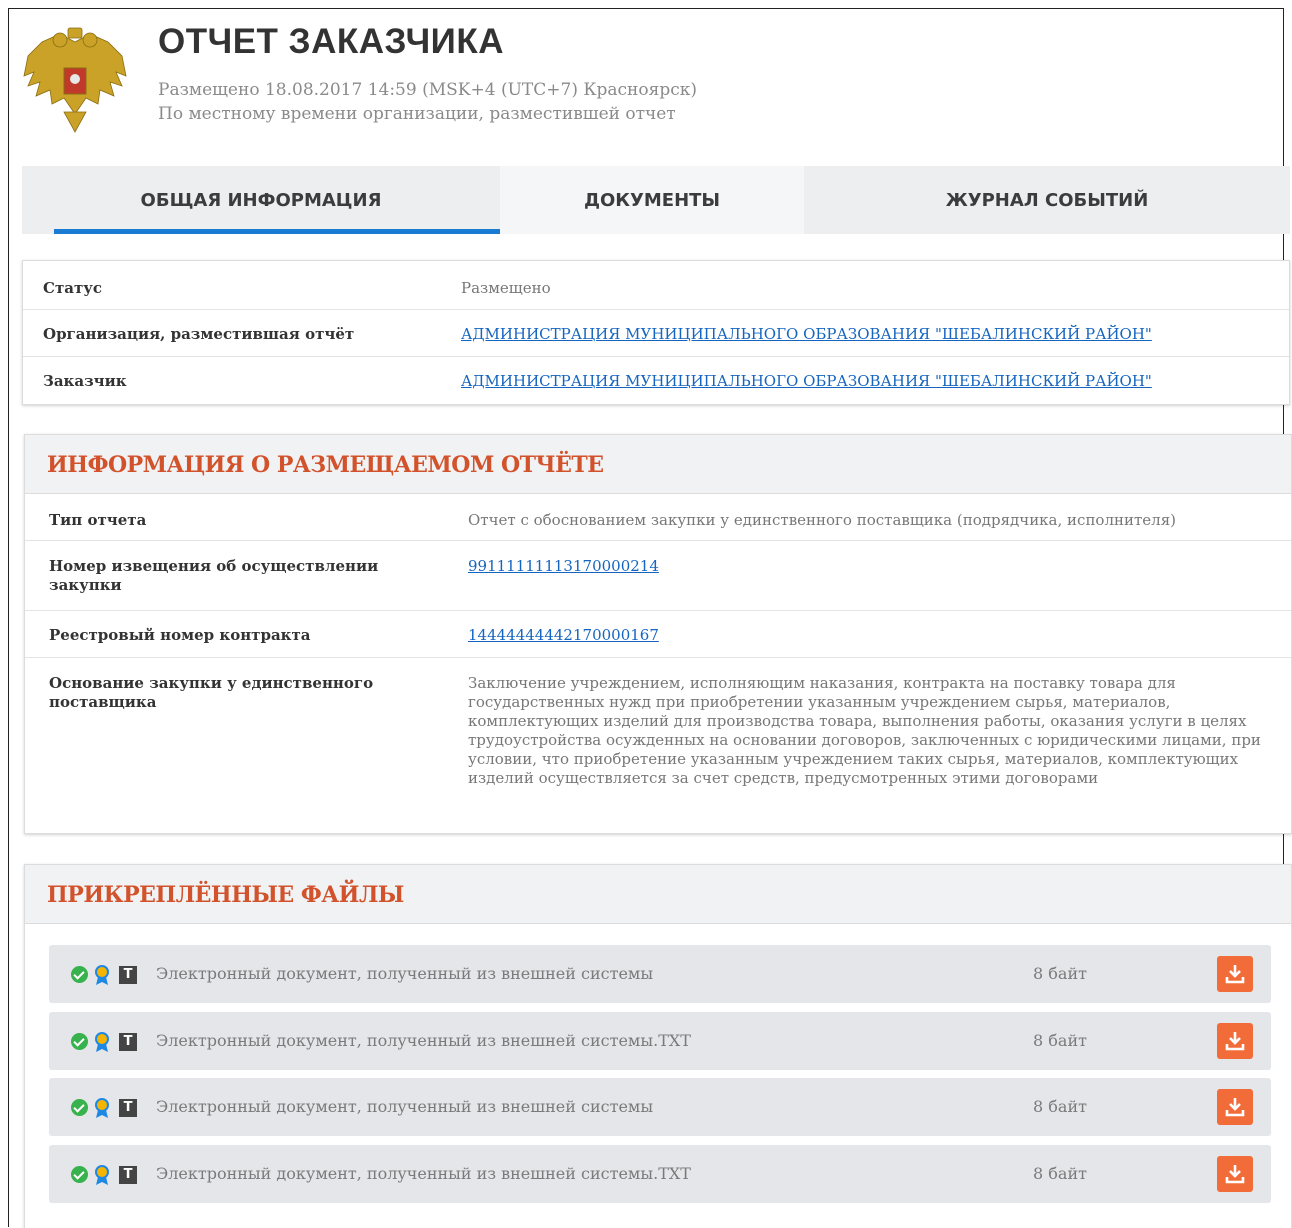  I want to click on field-label: Реестровый номер контракта, so click(180, 635).